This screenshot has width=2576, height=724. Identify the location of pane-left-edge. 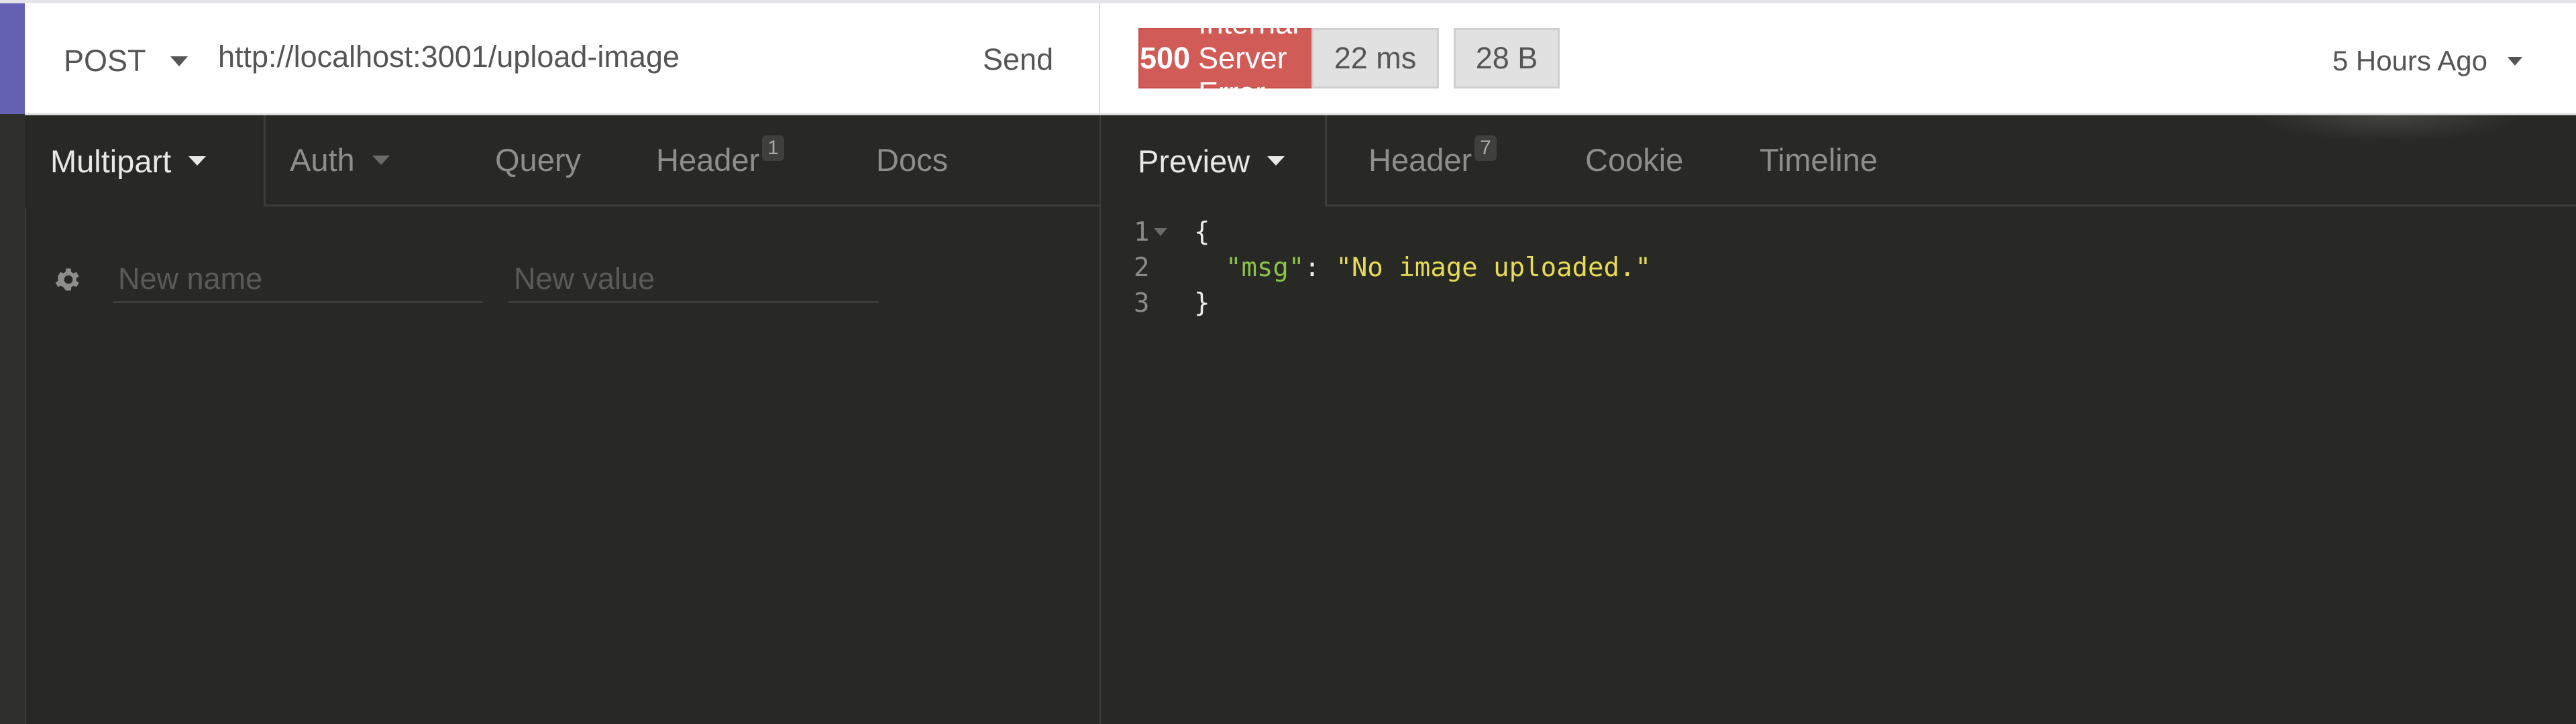
(25, 466).